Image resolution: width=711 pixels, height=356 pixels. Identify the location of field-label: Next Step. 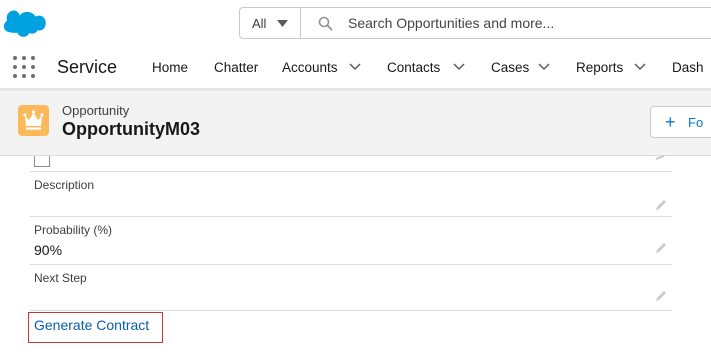
(60, 278).